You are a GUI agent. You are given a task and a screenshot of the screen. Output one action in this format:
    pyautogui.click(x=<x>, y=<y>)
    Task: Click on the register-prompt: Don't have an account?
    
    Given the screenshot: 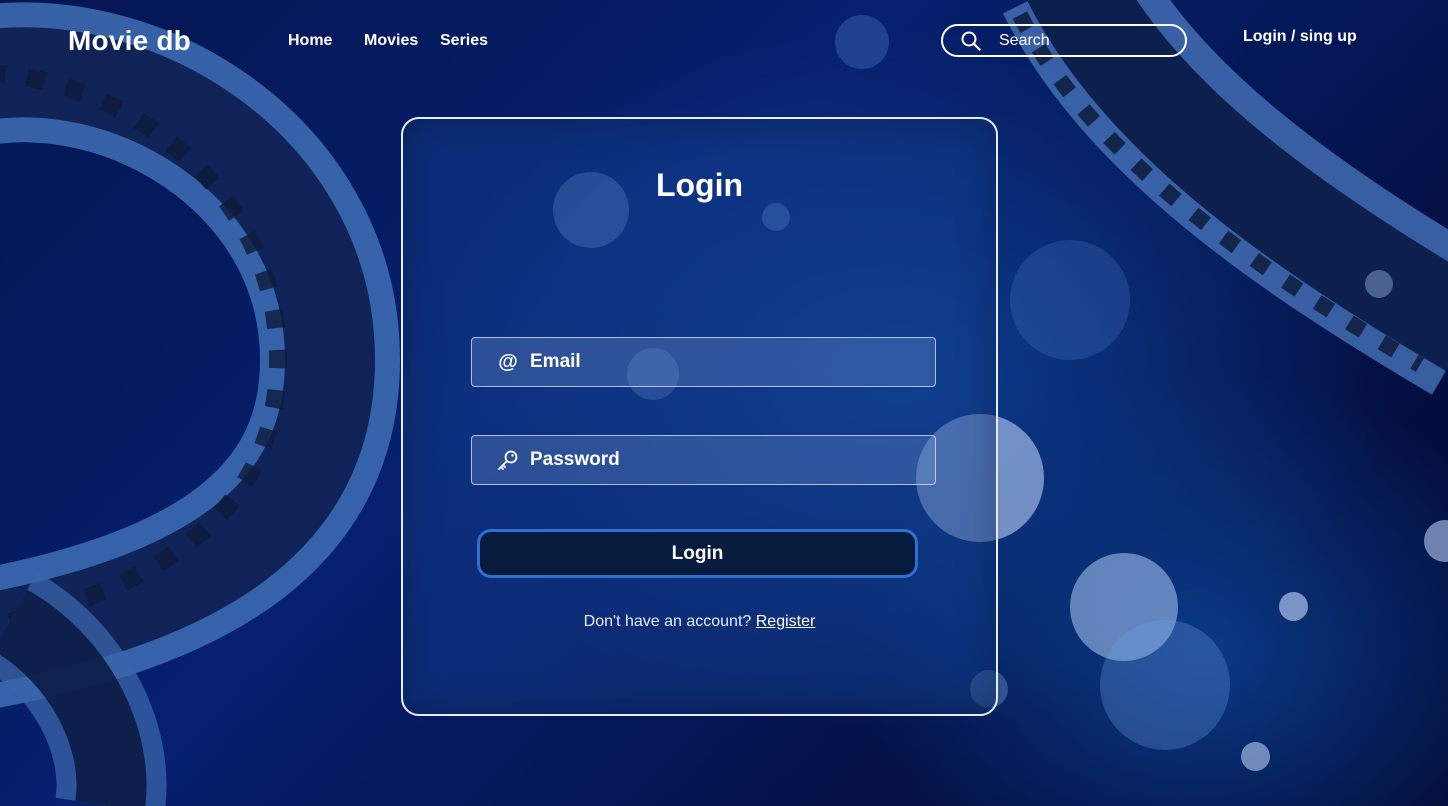 What is the action you would take?
    pyautogui.click(x=667, y=621)
    